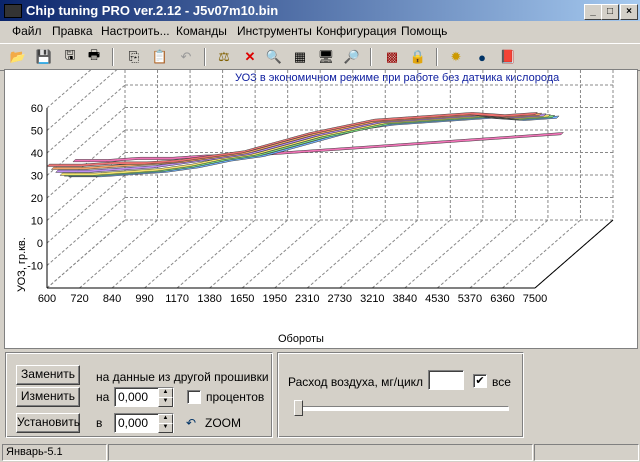 This screenshot has width=640, height=462. I want to click on status-panel-extra, so click(586, 452).